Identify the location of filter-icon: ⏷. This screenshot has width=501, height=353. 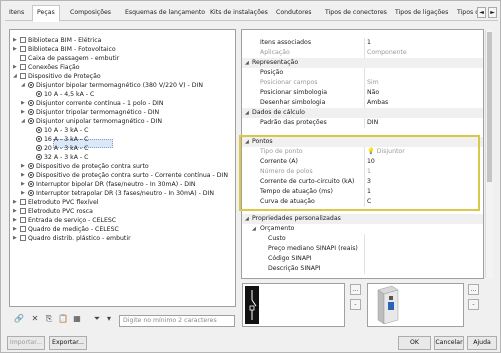
(97, 319).